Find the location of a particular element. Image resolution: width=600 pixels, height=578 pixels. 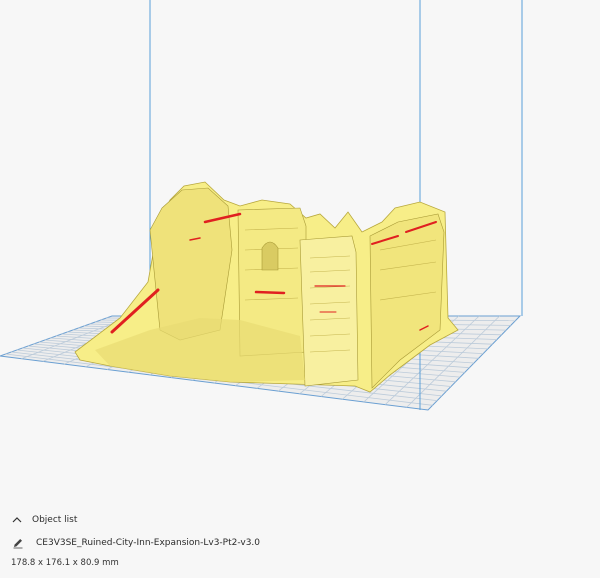

chevron-up-icon is located at coordinates (17, 520).